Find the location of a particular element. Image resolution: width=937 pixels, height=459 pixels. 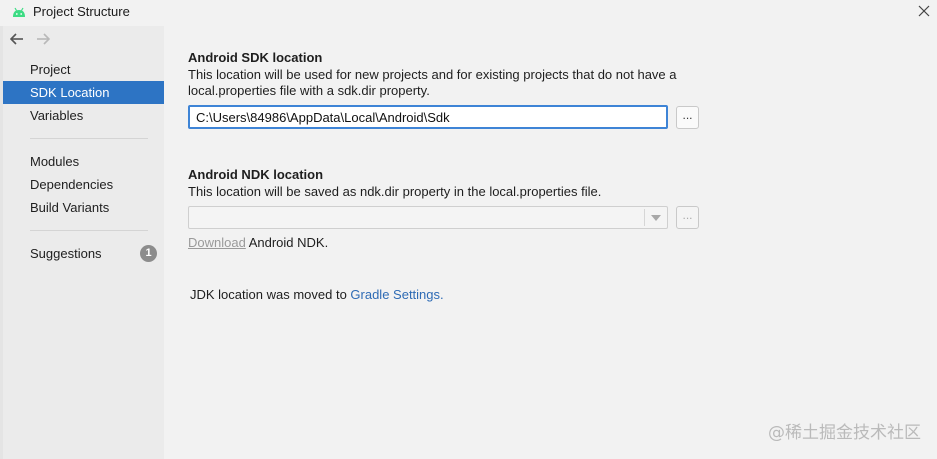

arrow-left-icon is located at coordinates (17, 39).